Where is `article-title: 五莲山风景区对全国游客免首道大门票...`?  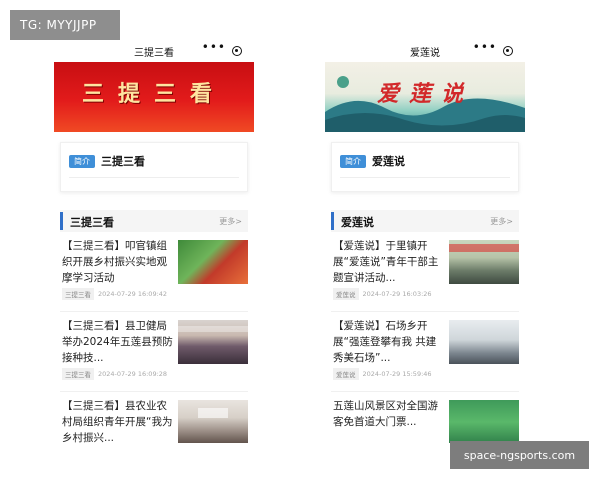 article-title: 五莲山风景区对全国游客免首道大门票... is located at coordinates (385, 414).